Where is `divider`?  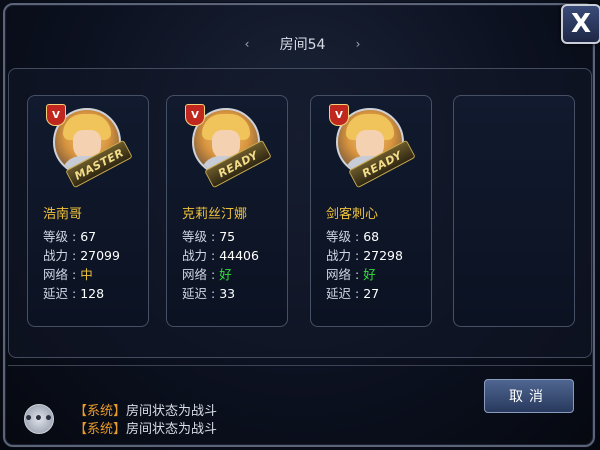 divider is located at coordinates (300, 365).